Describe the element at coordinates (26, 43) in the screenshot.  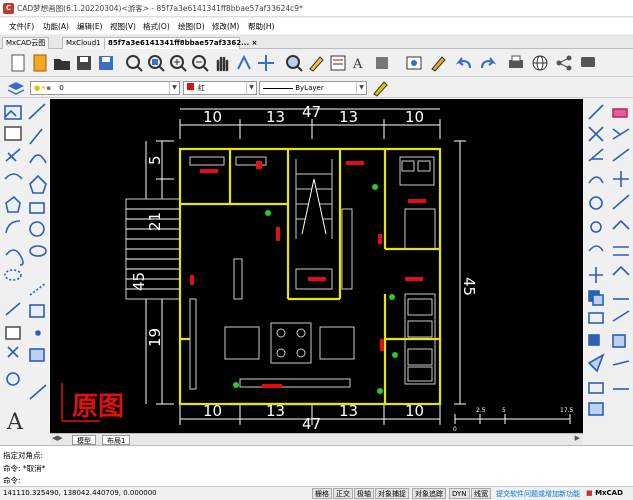
I see `tab-mxcad-cloud: MxCAD云图` at that location.